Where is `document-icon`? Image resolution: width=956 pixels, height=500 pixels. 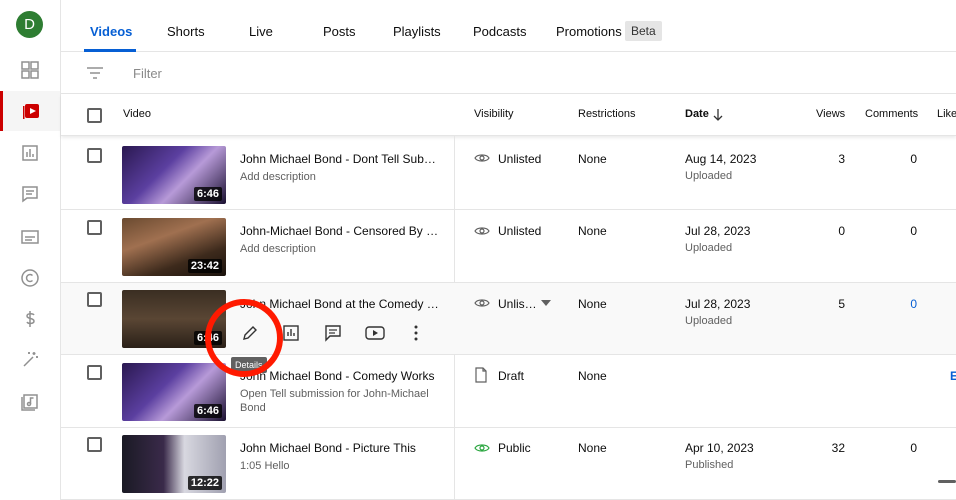
document-icon is located at coordinates (481, 375).